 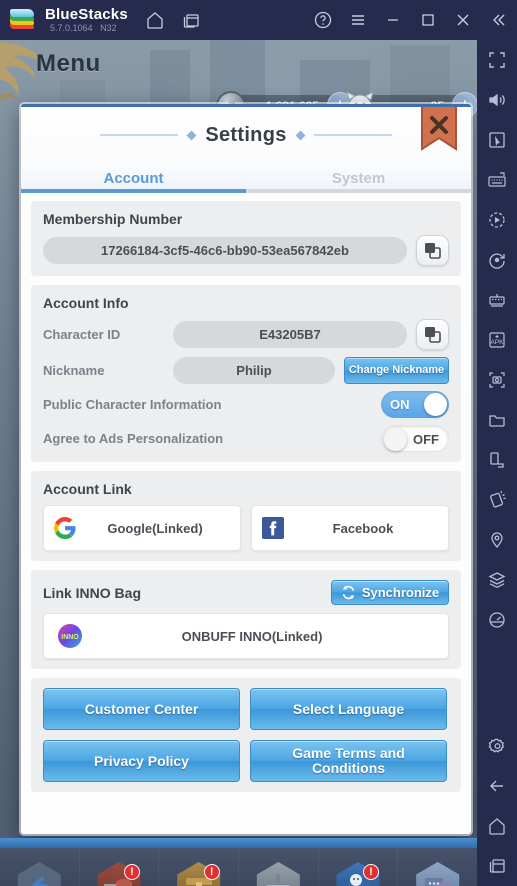 I want to click on bluestacks-logo, so click(x=22, y=20).